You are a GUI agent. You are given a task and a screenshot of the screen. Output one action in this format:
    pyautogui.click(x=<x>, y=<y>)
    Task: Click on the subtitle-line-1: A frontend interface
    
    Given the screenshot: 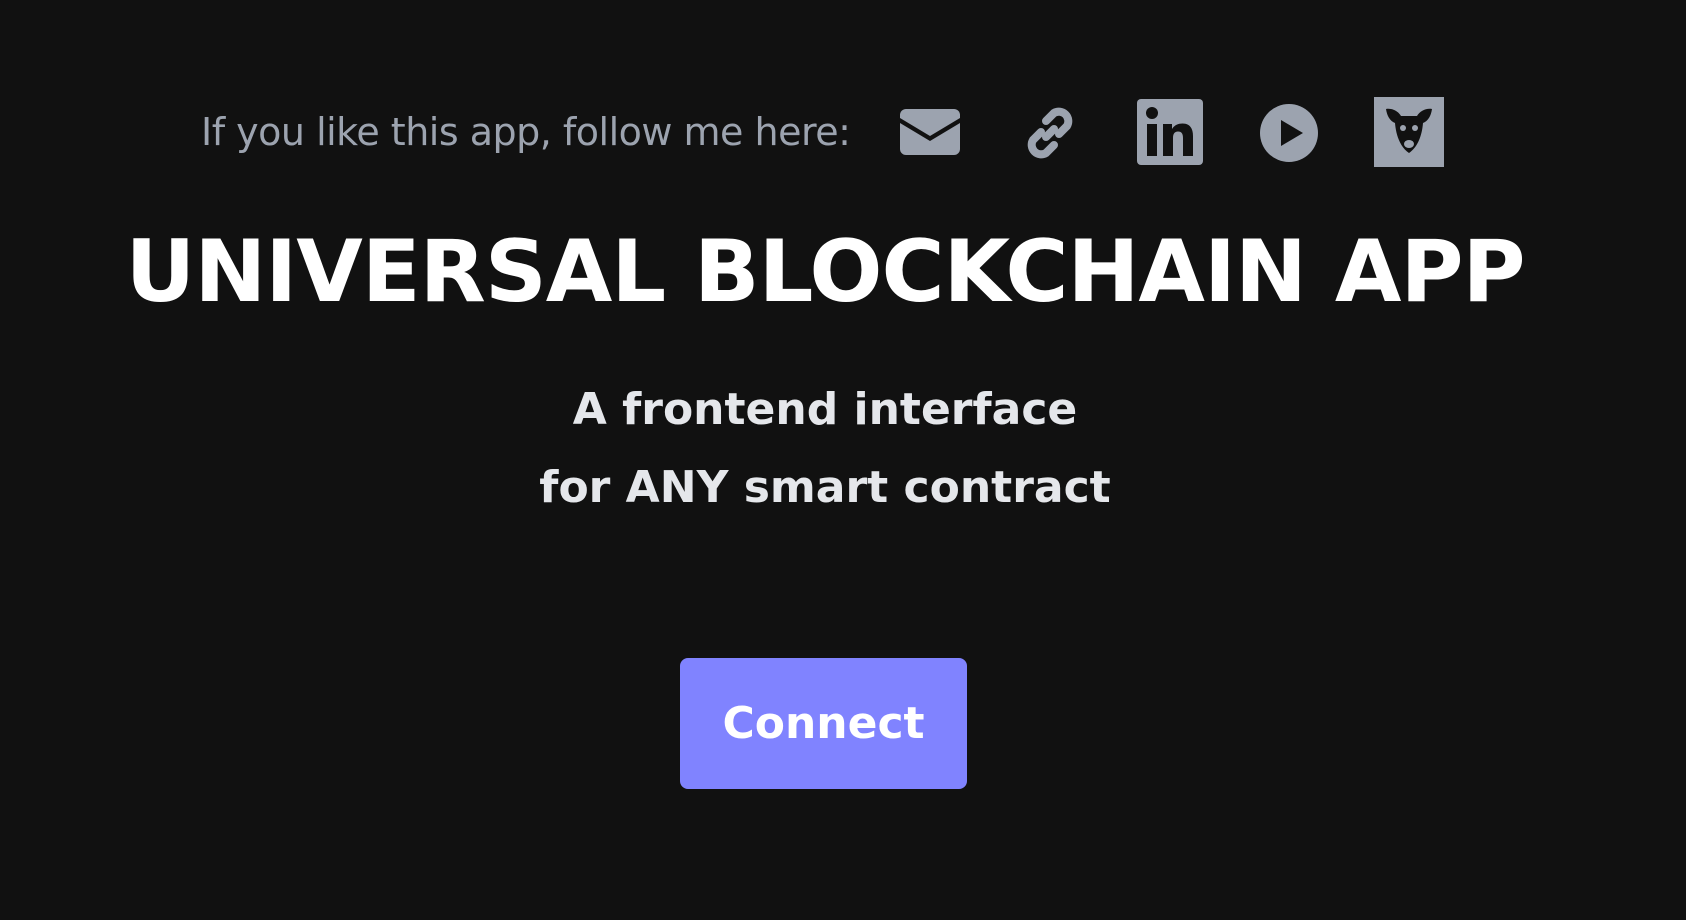 What is the action you would take?
    pyautogui.click(x=825, y=409)
    